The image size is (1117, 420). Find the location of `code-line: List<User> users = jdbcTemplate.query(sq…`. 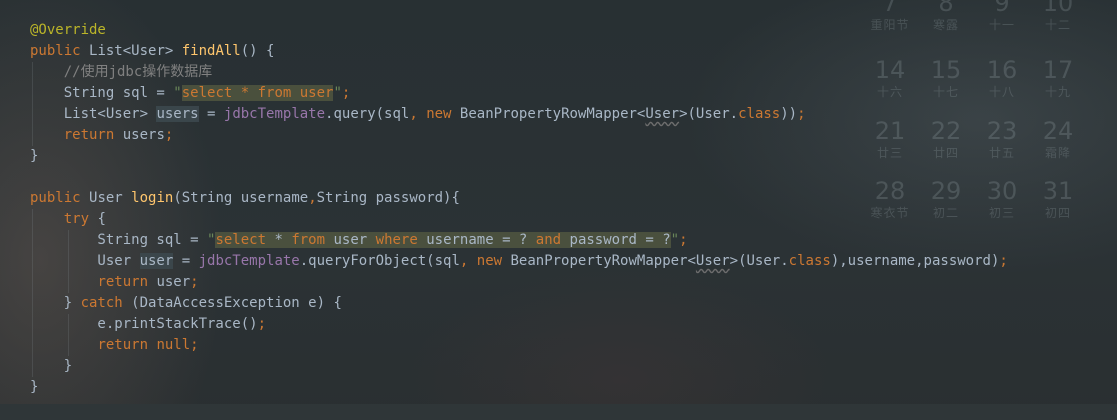

code-line: List<User> users = jdbcTemplate.query(sq… is located at coordinates (519, 114).